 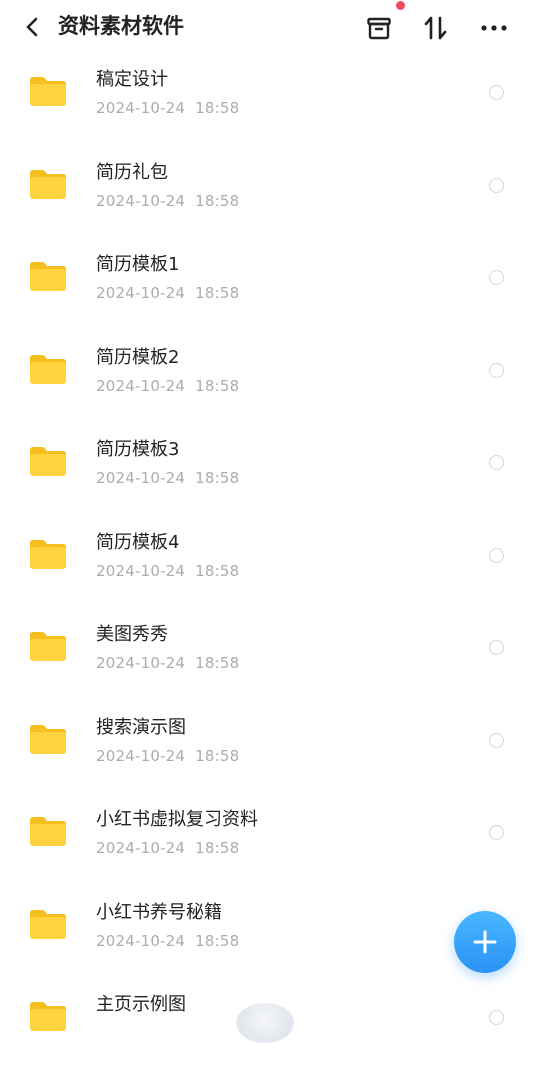 I want to click on plus-icon, so click(x=485, y=942).